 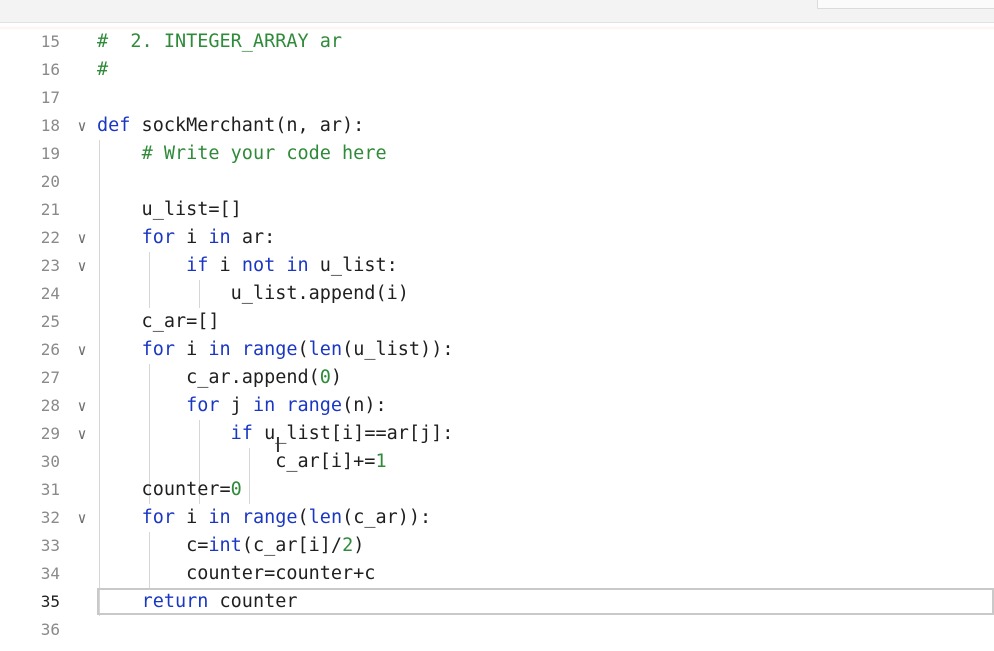 I want to click on code-text: c=int(c_ar[i]/2), so click(x=230, y=546).